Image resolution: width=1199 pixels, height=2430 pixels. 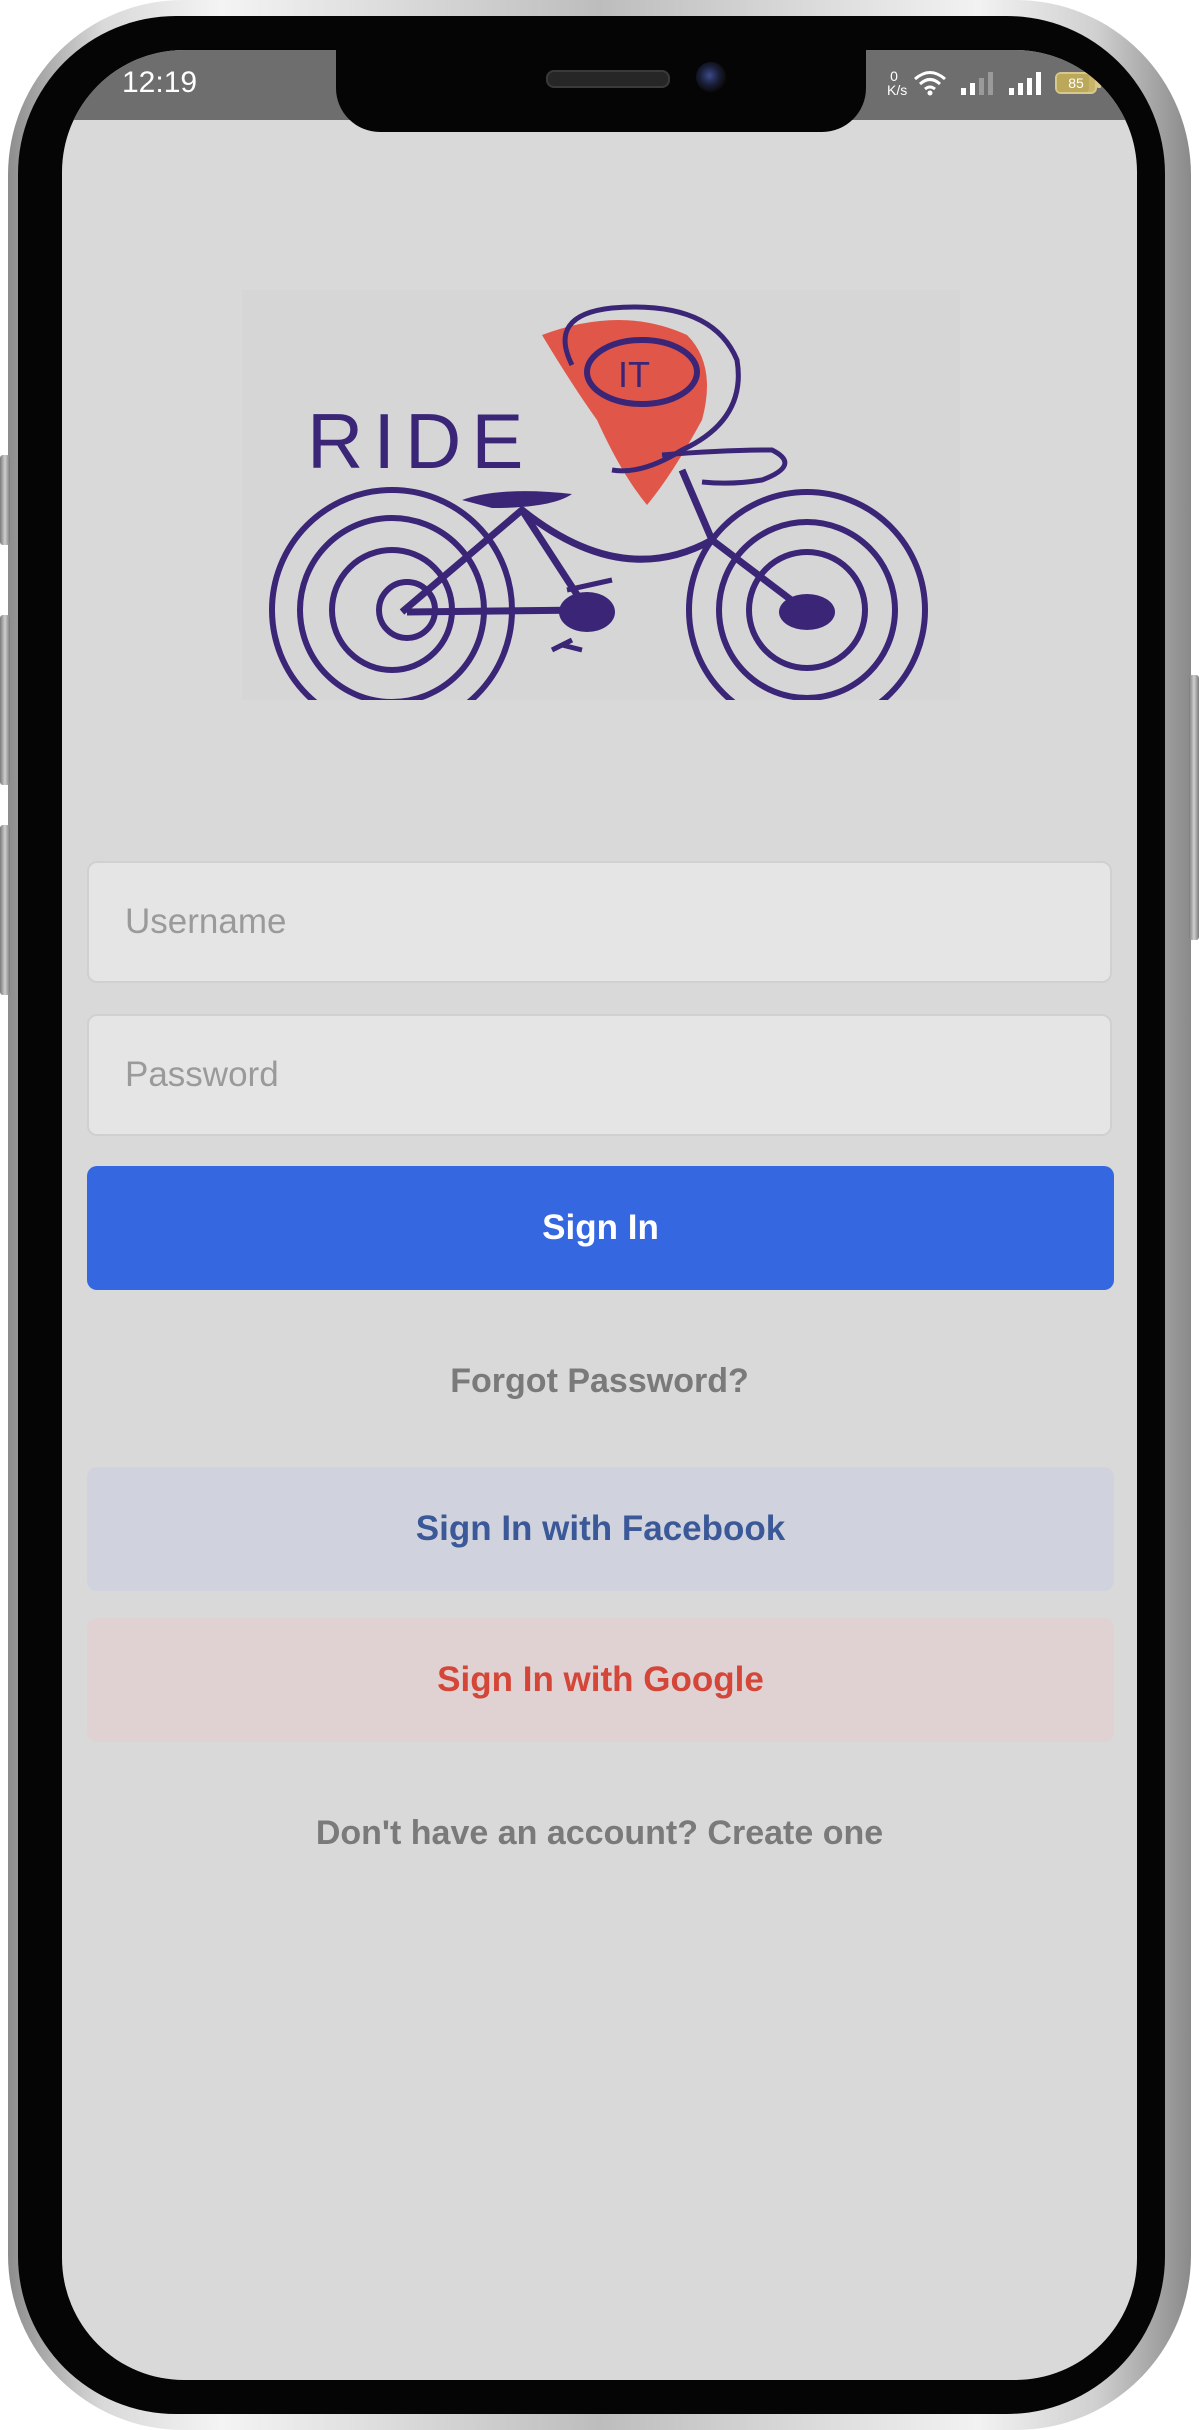 I want to click on username-input, so click(x=599, y=922).